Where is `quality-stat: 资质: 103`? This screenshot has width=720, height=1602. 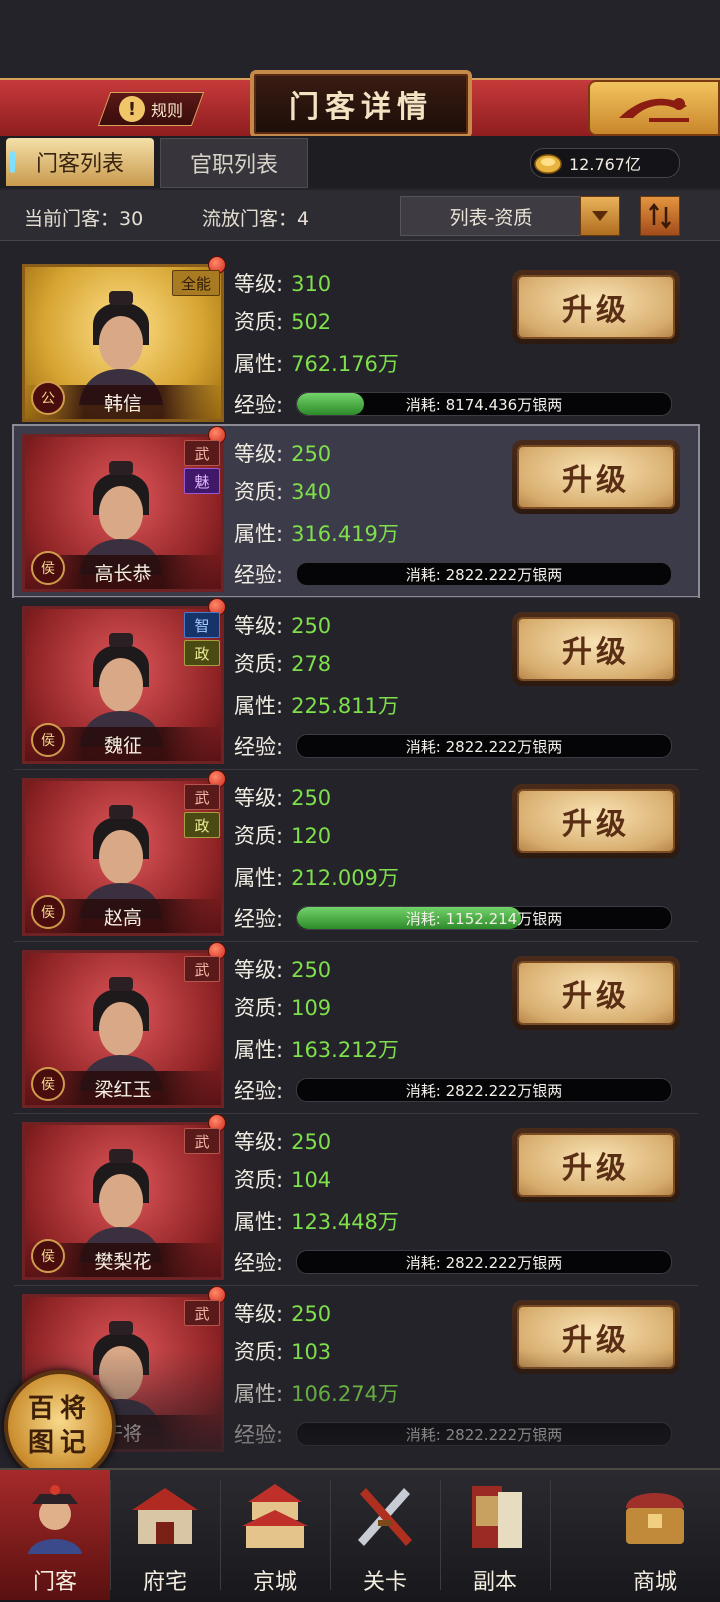
quality-stat: 资质: 103 is located at coordinates (282, 1351).